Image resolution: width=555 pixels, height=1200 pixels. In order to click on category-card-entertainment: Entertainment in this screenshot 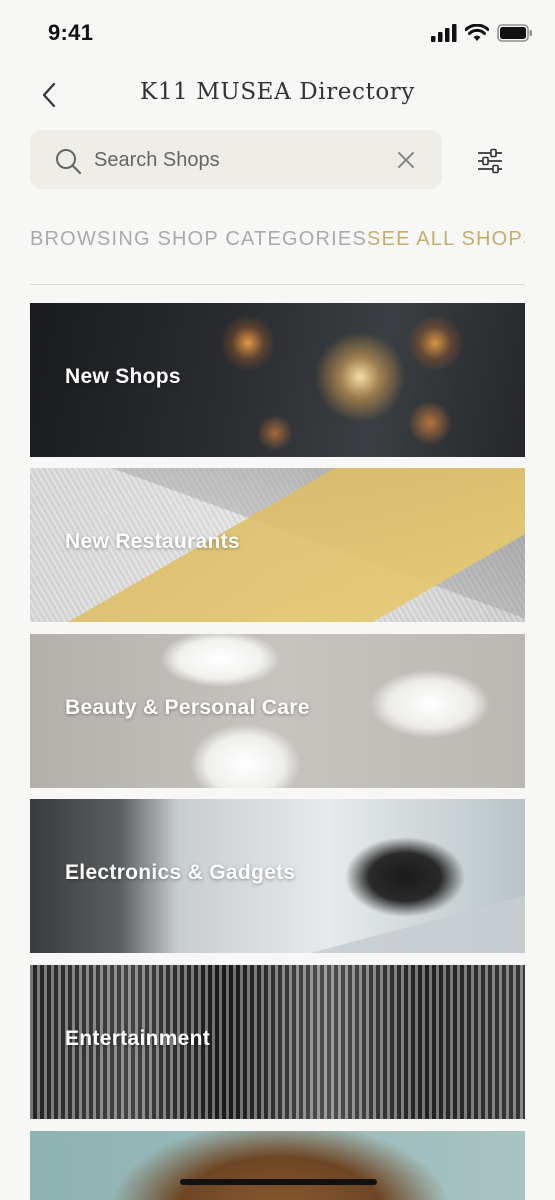, I will do `click(277, 1042)`.